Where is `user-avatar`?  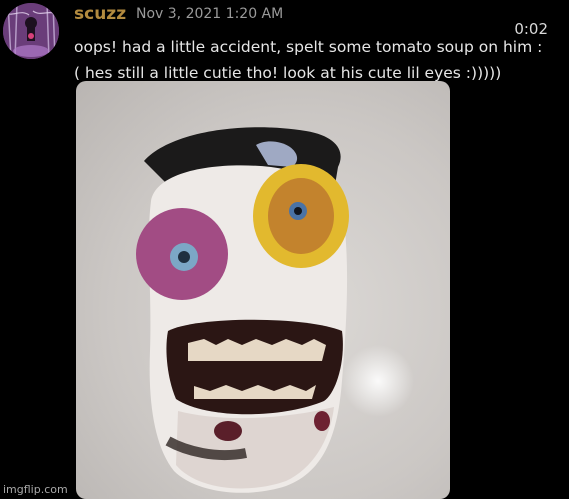
user-avatar is located at coordinates (31, 31).